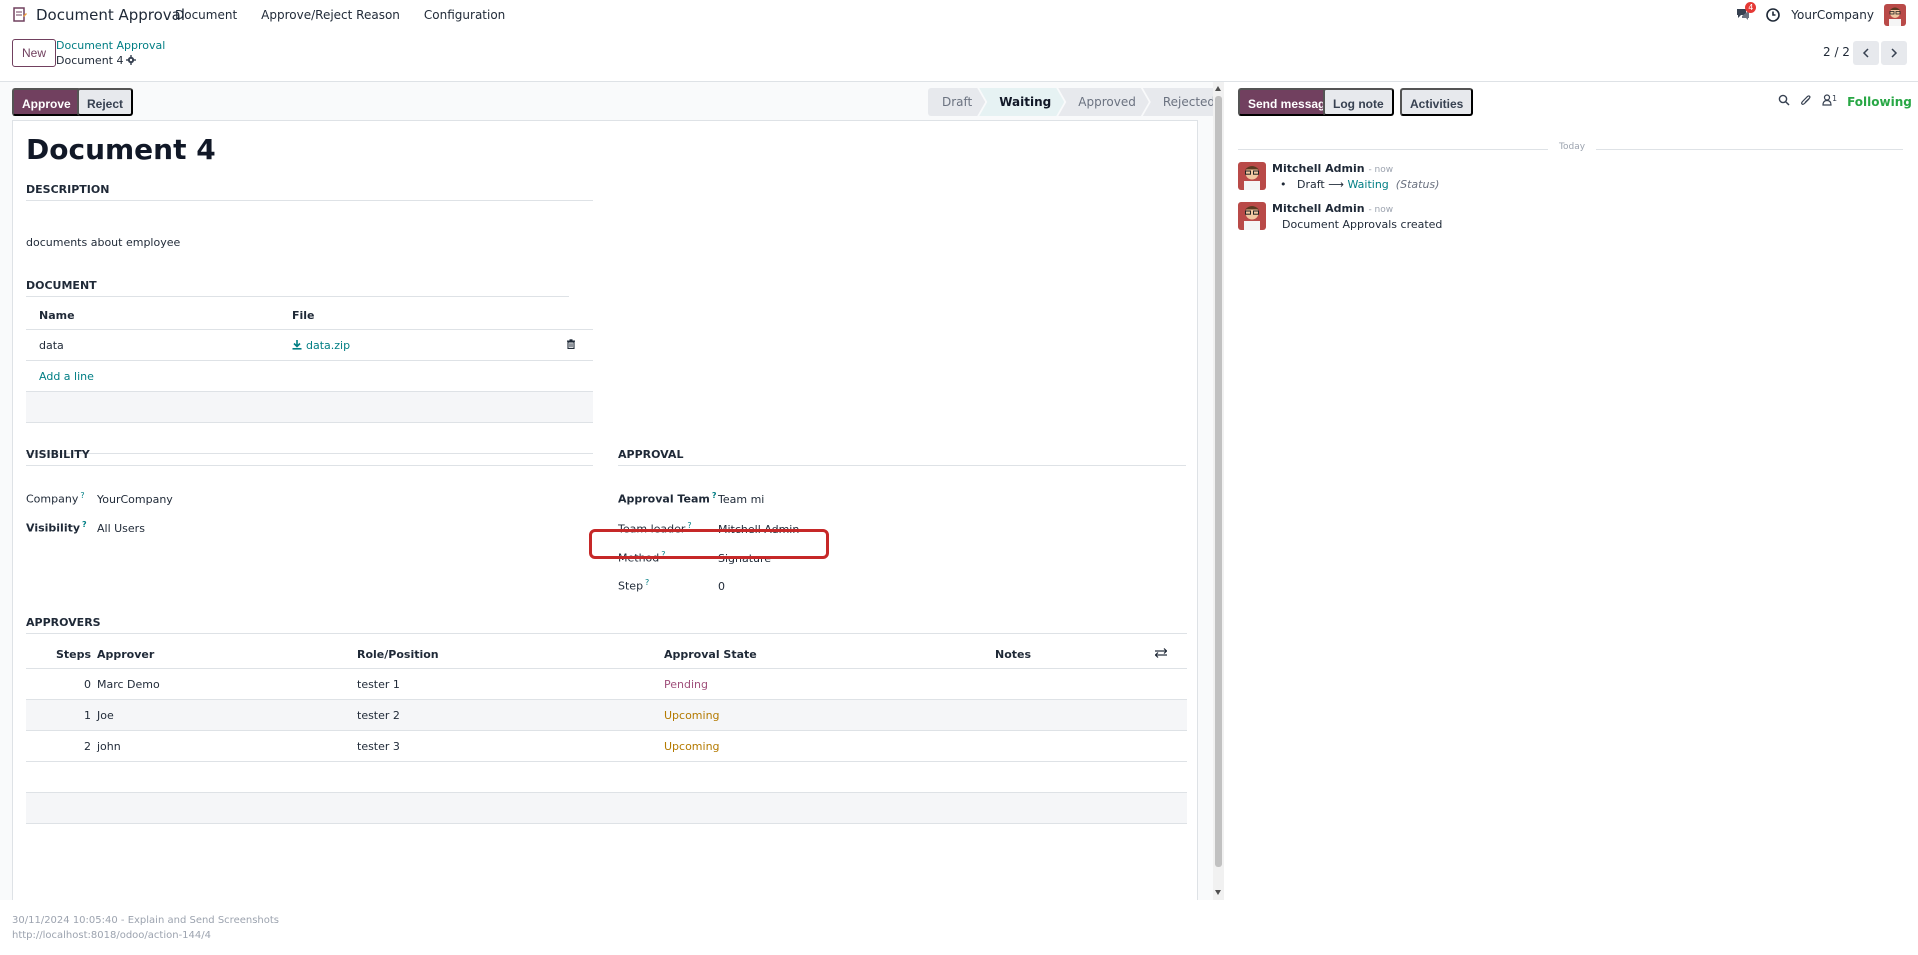  Describe the element at coordinates (425, 345) in the screenshot. I see `file-cell: data.zip` at that location.